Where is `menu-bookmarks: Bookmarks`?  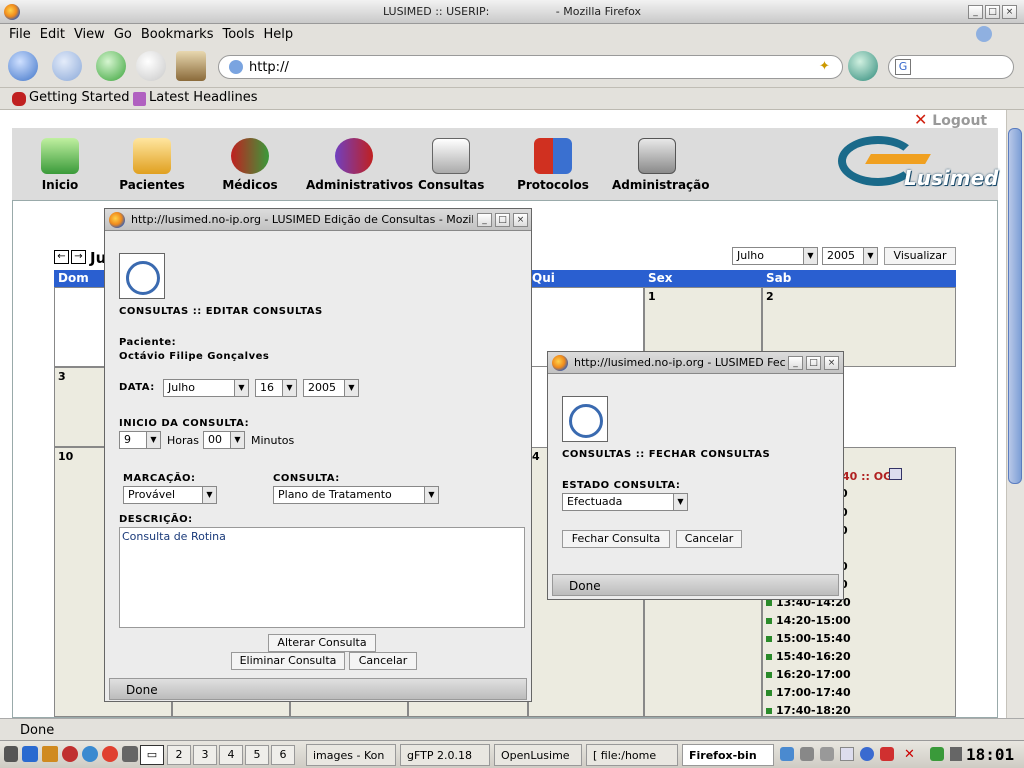
menu-bookmarks: Bookmarks is located at coordinates (177, 34).